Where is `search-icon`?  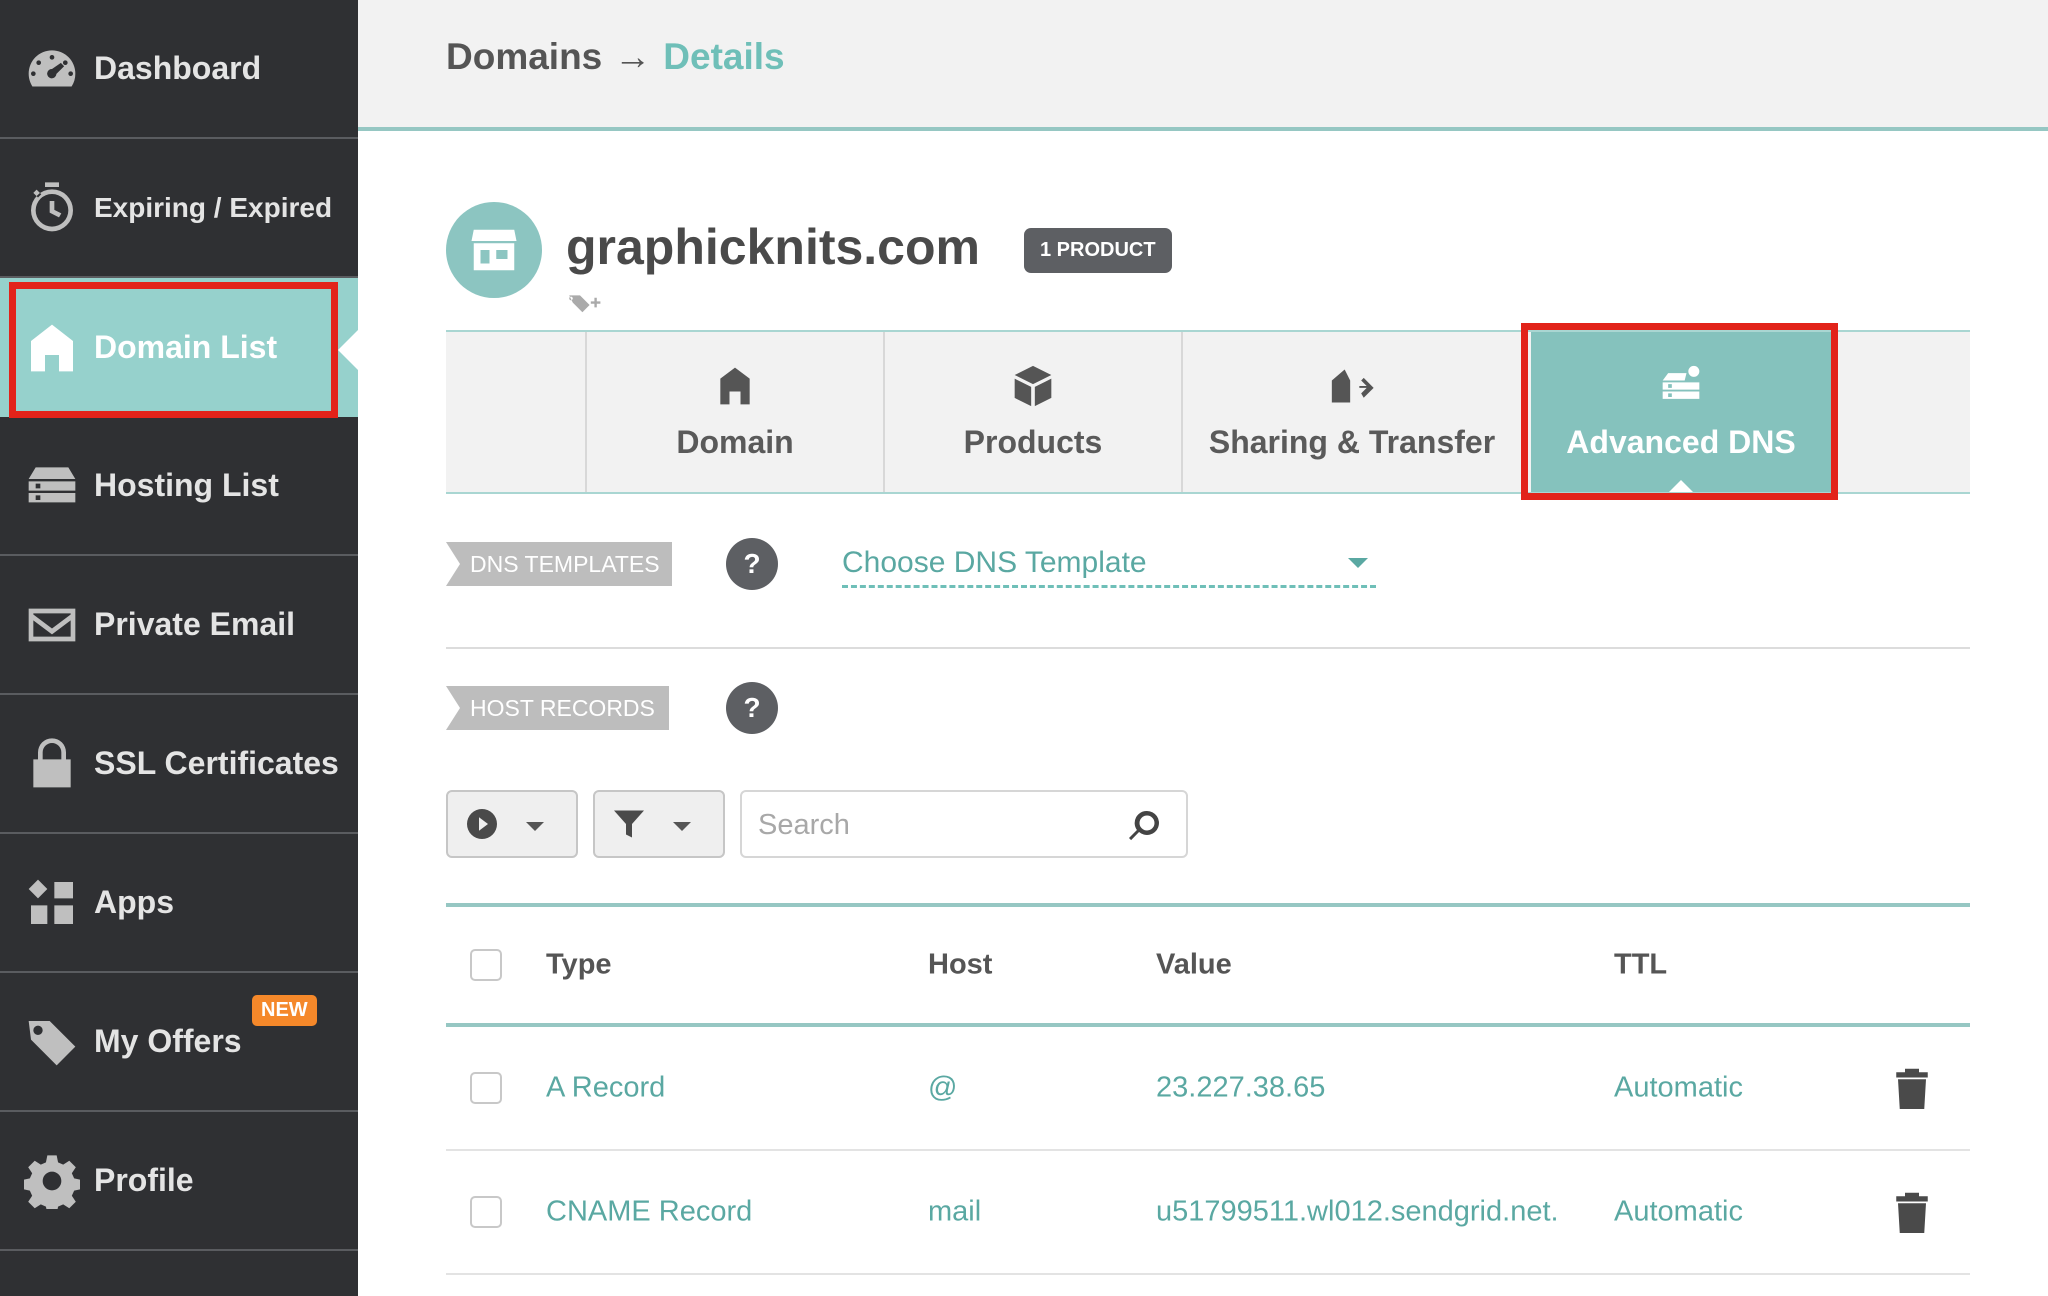 search-icon is located at coordinates (1144, 826).